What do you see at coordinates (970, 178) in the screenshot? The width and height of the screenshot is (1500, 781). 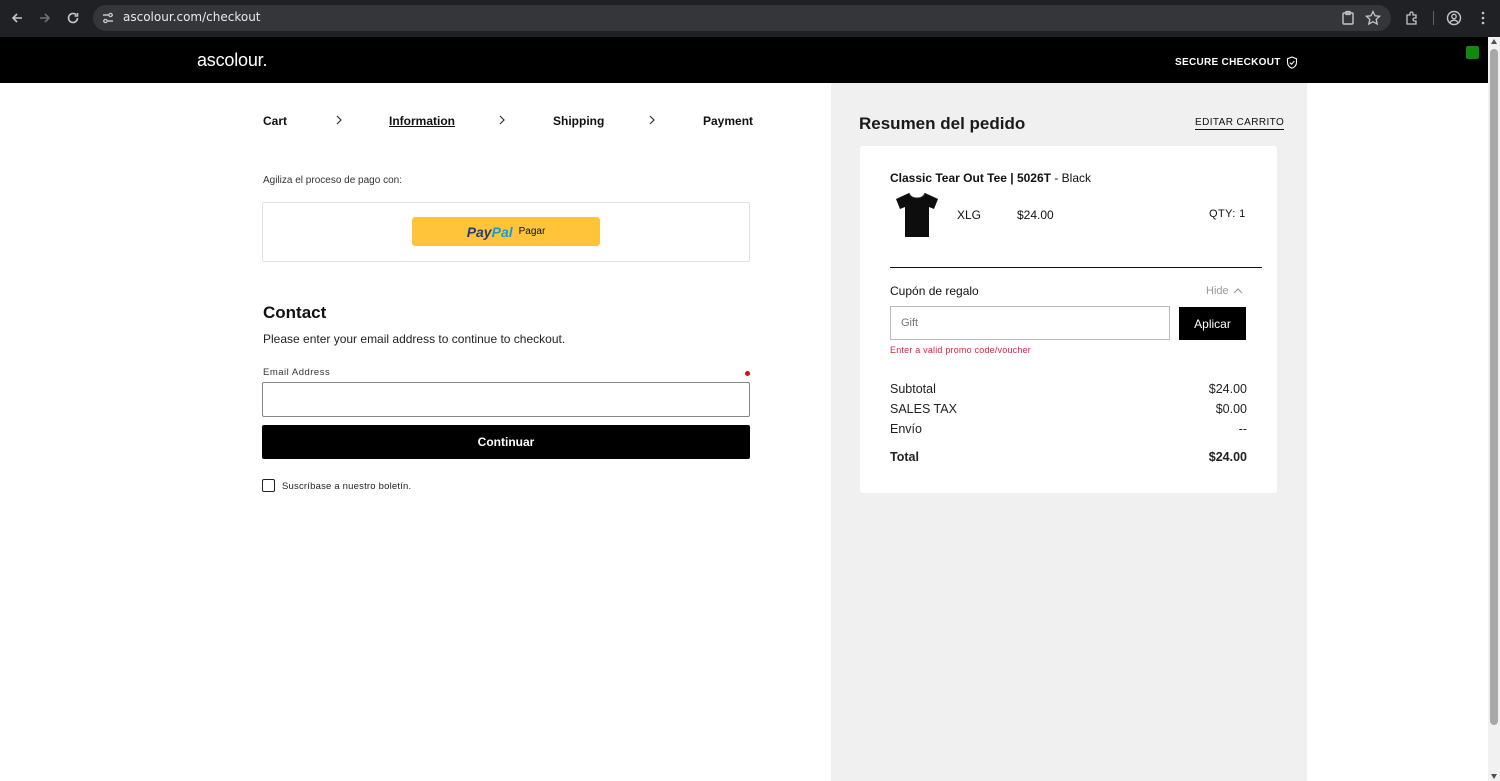 I see `product-title: Classic Tear Out Tee | 5026T` at bounding box center [970, 178].